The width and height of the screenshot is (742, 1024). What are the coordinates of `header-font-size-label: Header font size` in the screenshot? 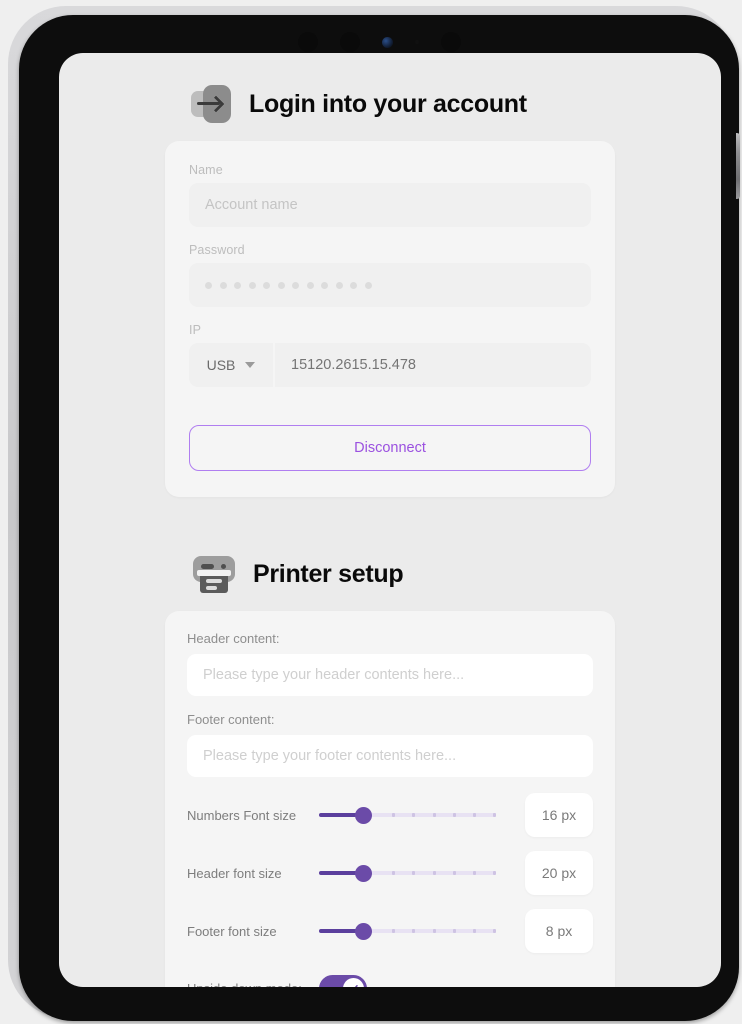 It's located at (234, 873).